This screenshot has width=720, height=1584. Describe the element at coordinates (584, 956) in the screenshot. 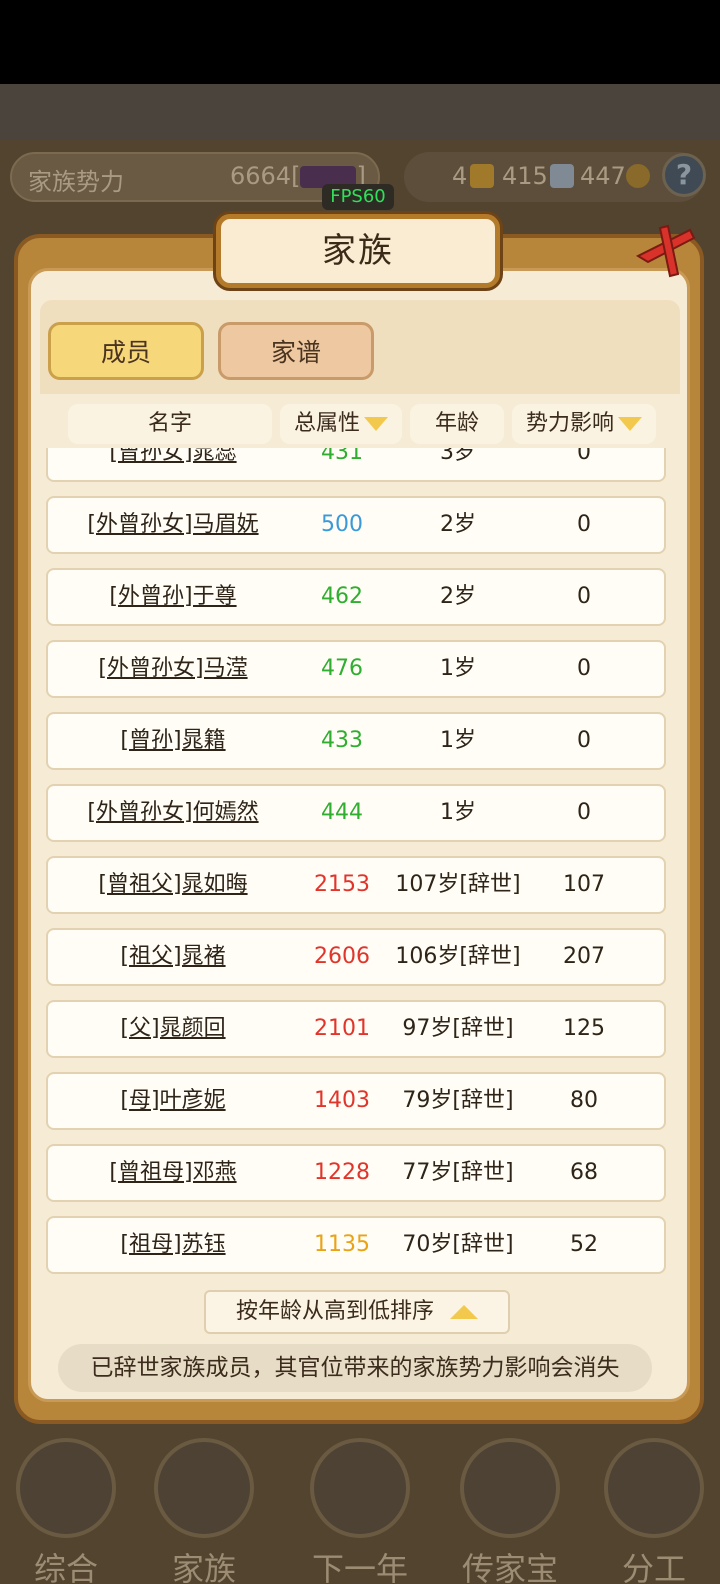

I see `member-influence: 207` at that location.